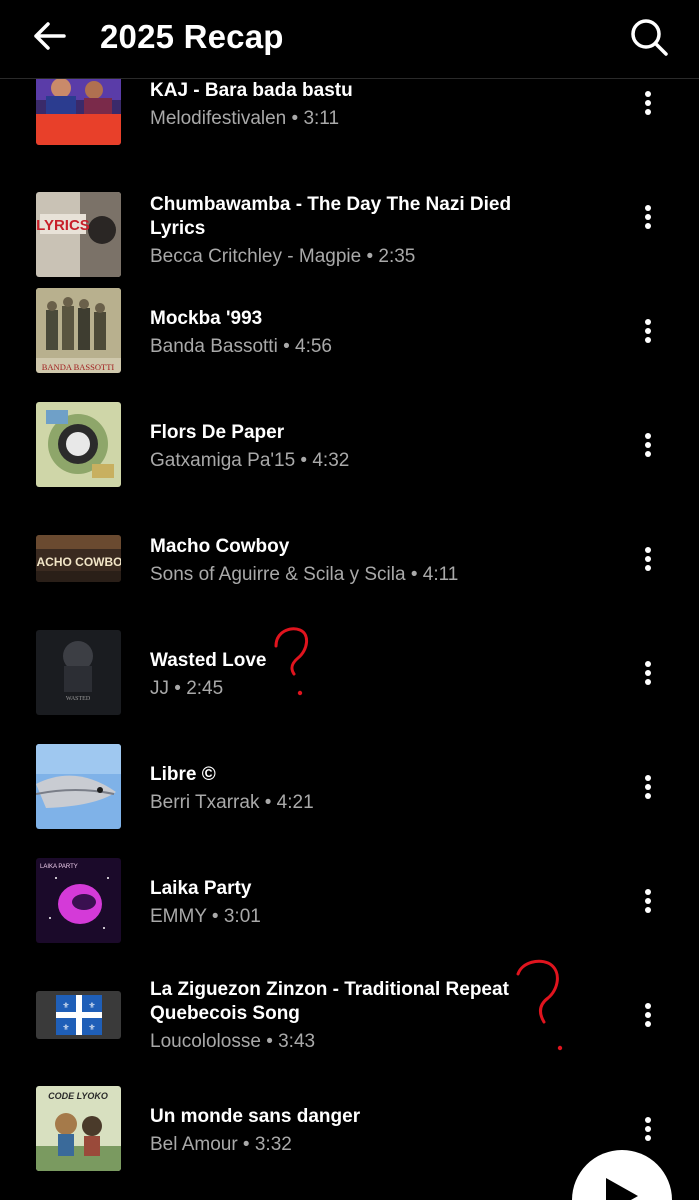 This screenshot has height=1200, width=699. I want to click on list-item: WASTED Wasted Love JJ • 2:45, so click(349, 680).